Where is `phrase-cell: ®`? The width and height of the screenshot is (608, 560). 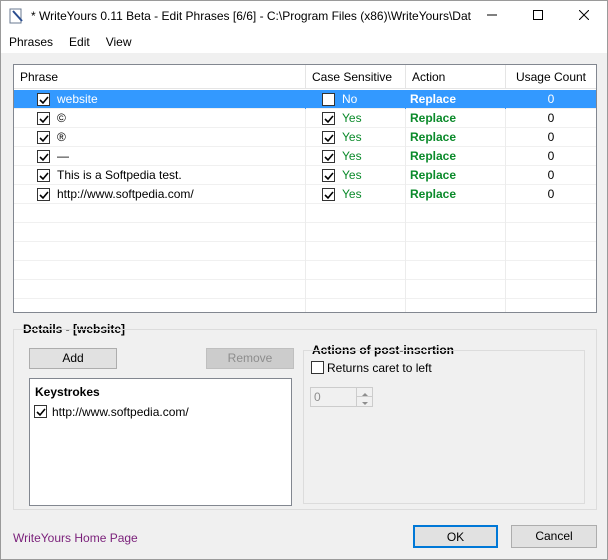
phrase-cell: ® is located at coordinates (160, 137).